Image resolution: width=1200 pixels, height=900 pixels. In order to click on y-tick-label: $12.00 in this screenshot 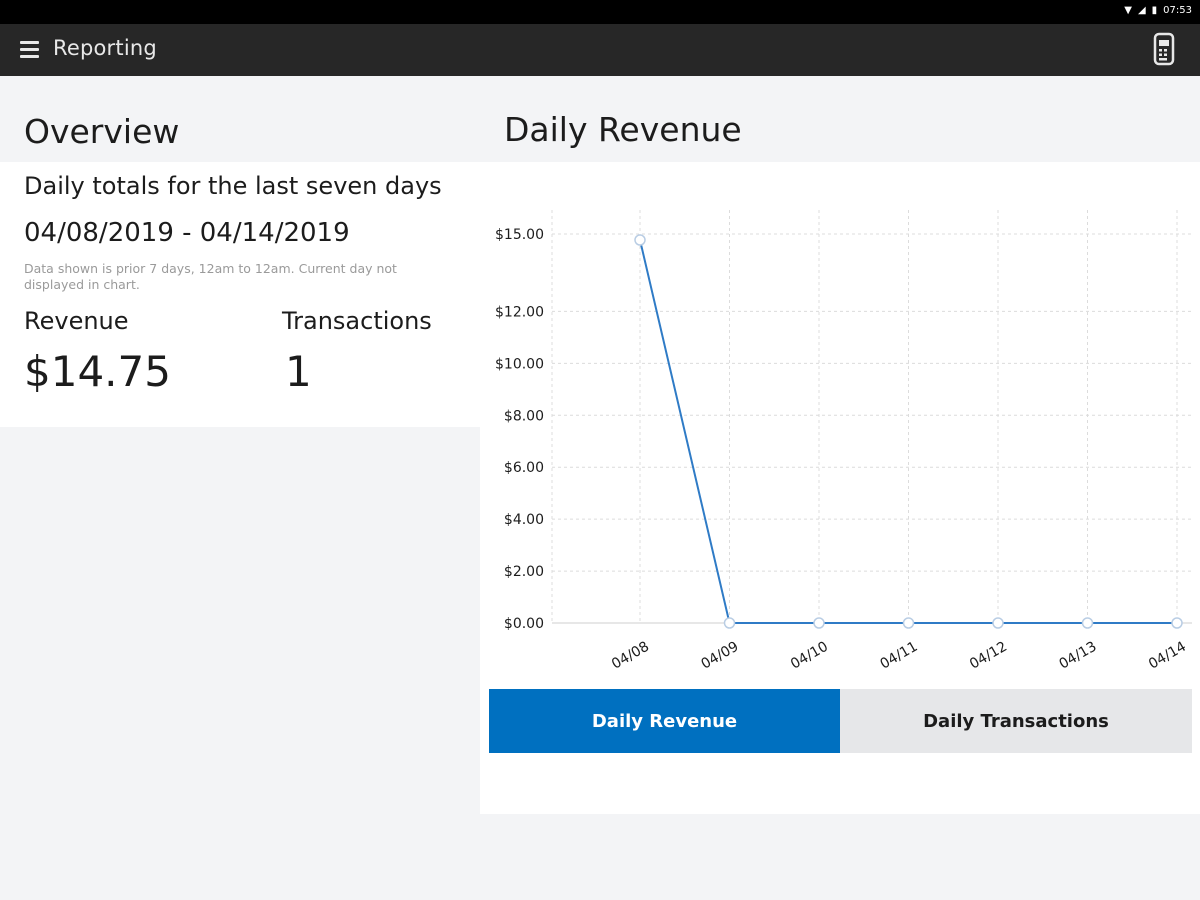, I will do `click(519, 312)`.